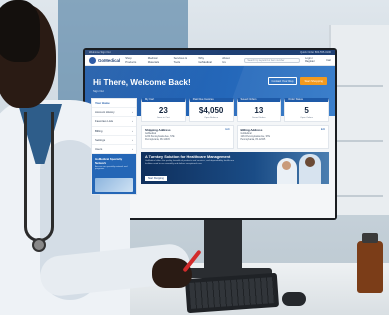  What do you see at coordinates (227, 60) in the screenshot?
I see `nav-item-about-us: About Us` at bounding box center [227, 60].